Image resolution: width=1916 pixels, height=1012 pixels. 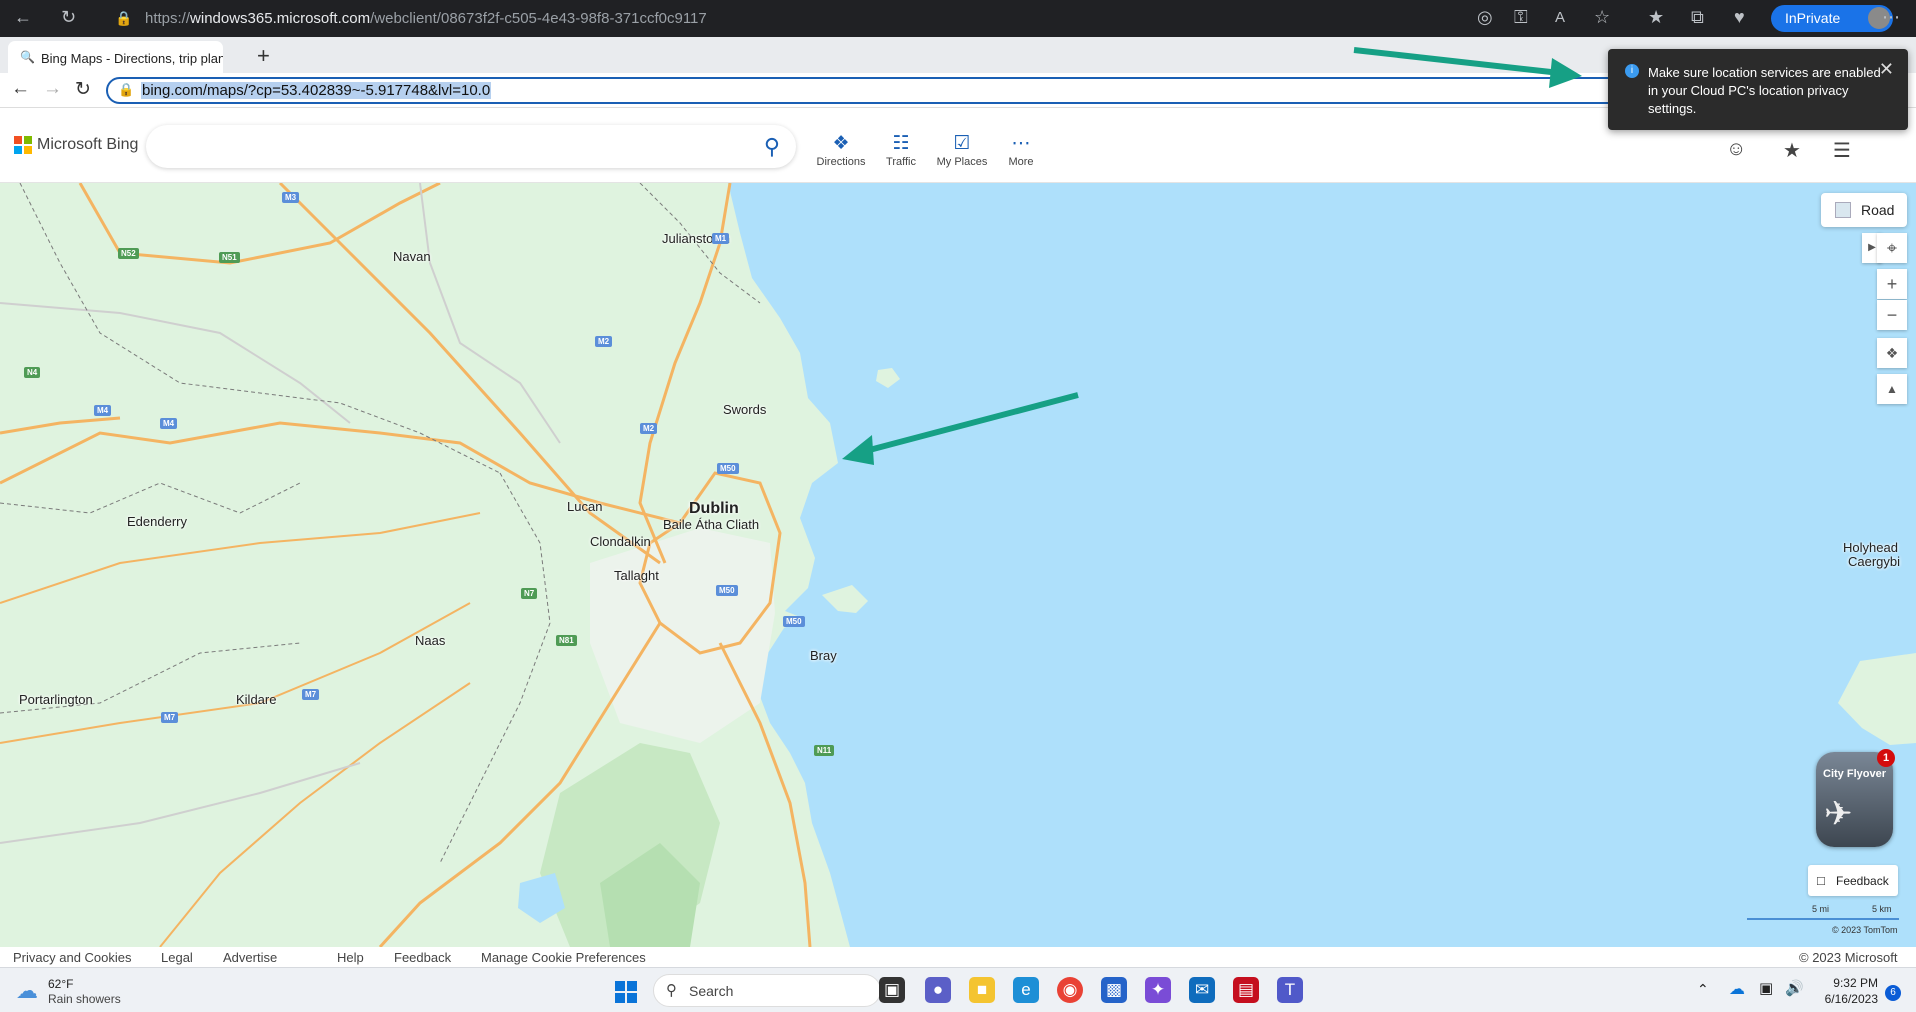 What do you see at coordinates (1843, 210) in the screenshot?
I see `road-map-icon` at bounding box center [1843, 210].